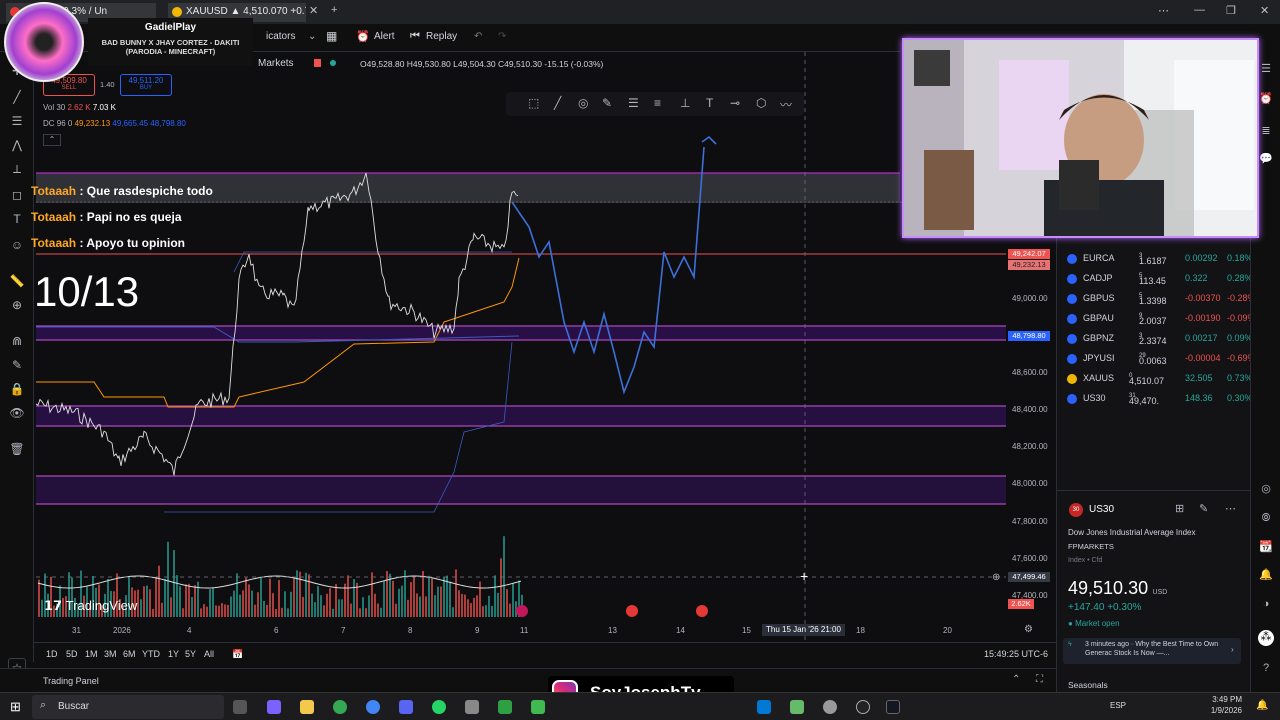  I want to click on shapes-icon: ◻, so click(17, 195).